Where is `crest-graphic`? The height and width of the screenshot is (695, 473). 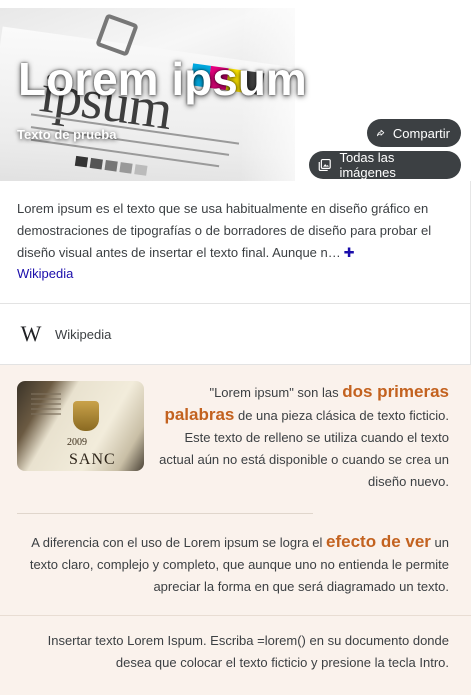
crest-graphic is located at coordinates (86, 416).